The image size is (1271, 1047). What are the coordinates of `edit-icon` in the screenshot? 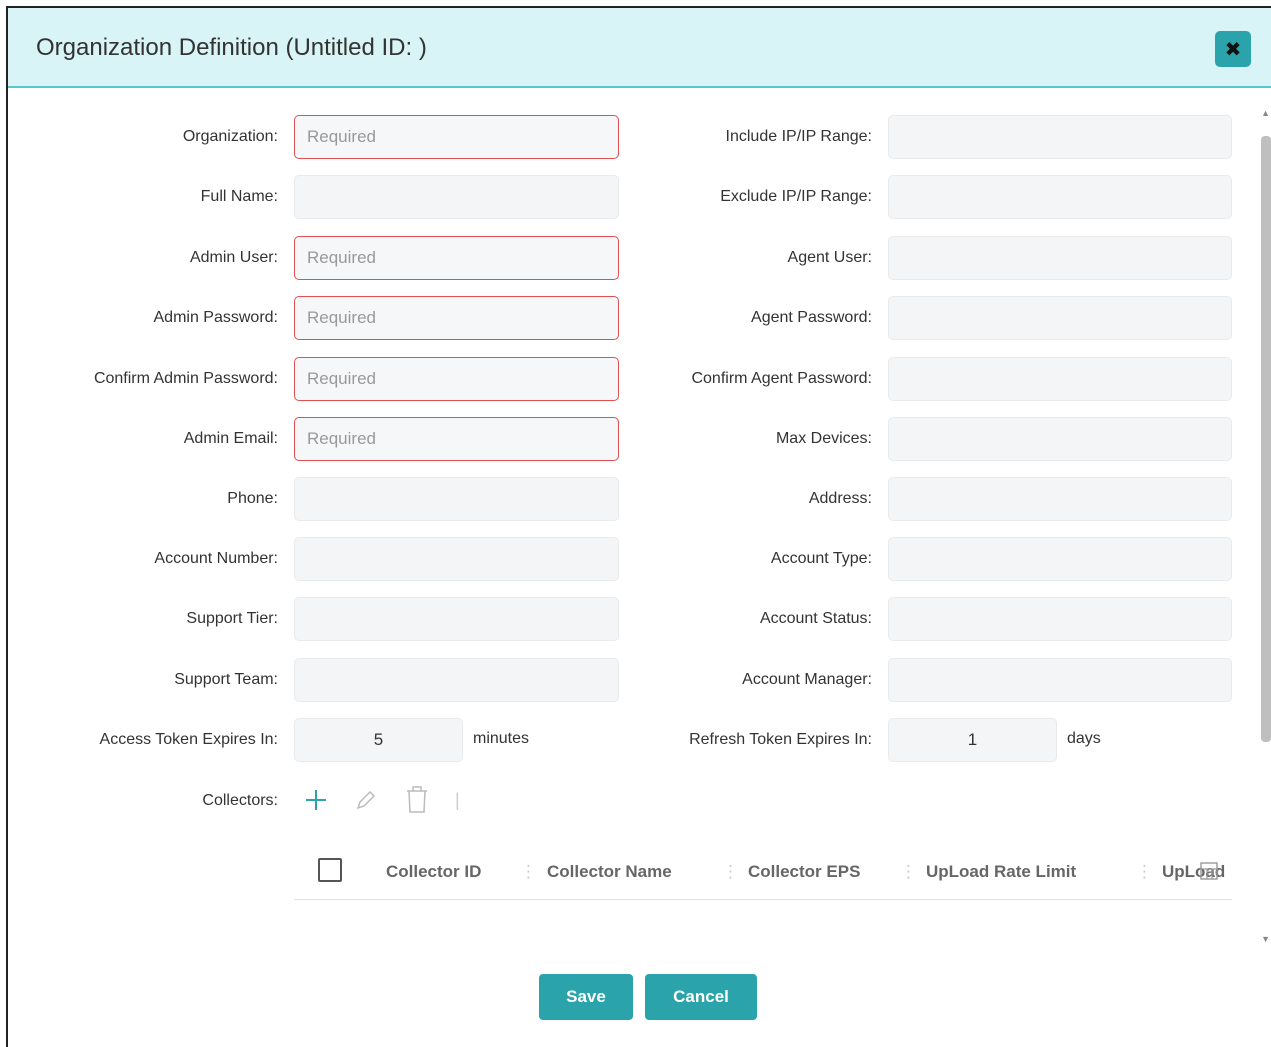 It's located at (366, 802).